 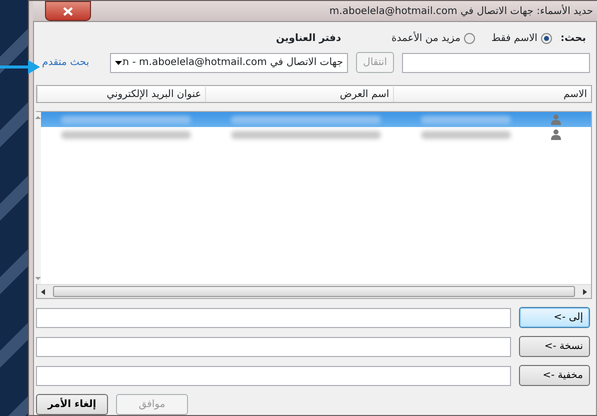 What do you see at coordinates (38, 198) in the screenshot?
I see `vertical-scrollbar` at bounding box center [38, 198].